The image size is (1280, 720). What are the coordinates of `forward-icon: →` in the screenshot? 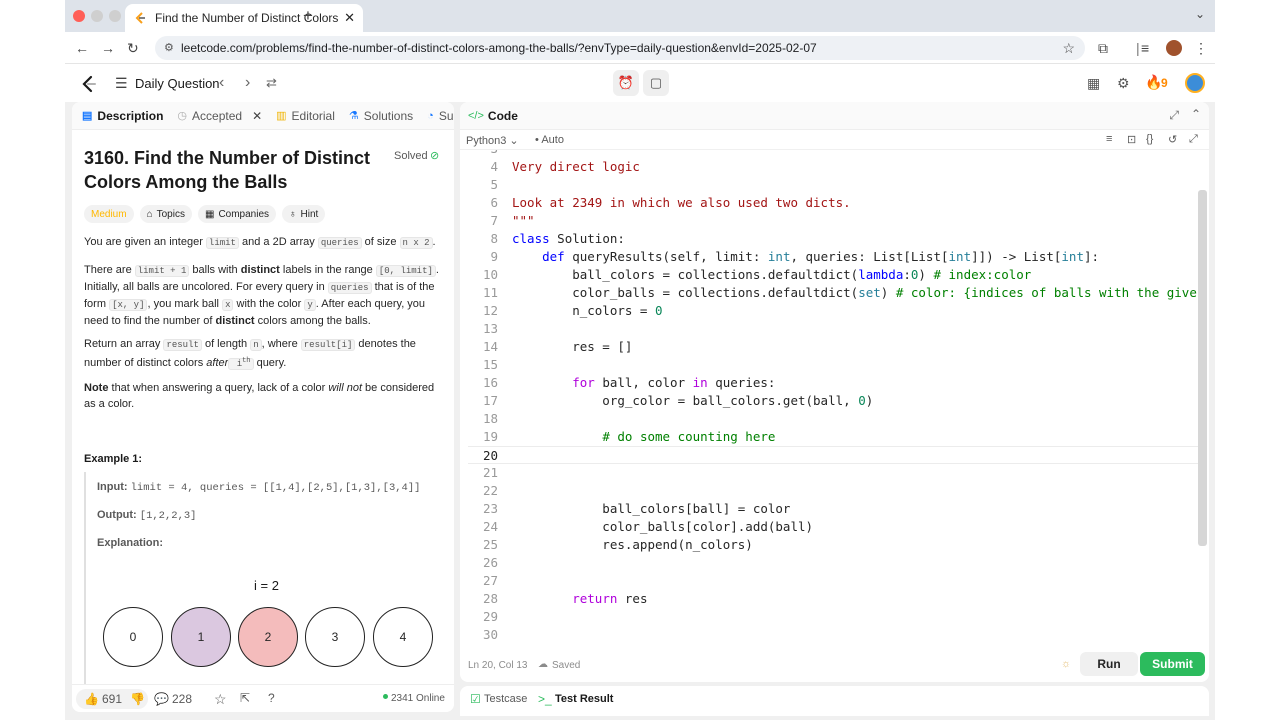 It's located at (108, 48).